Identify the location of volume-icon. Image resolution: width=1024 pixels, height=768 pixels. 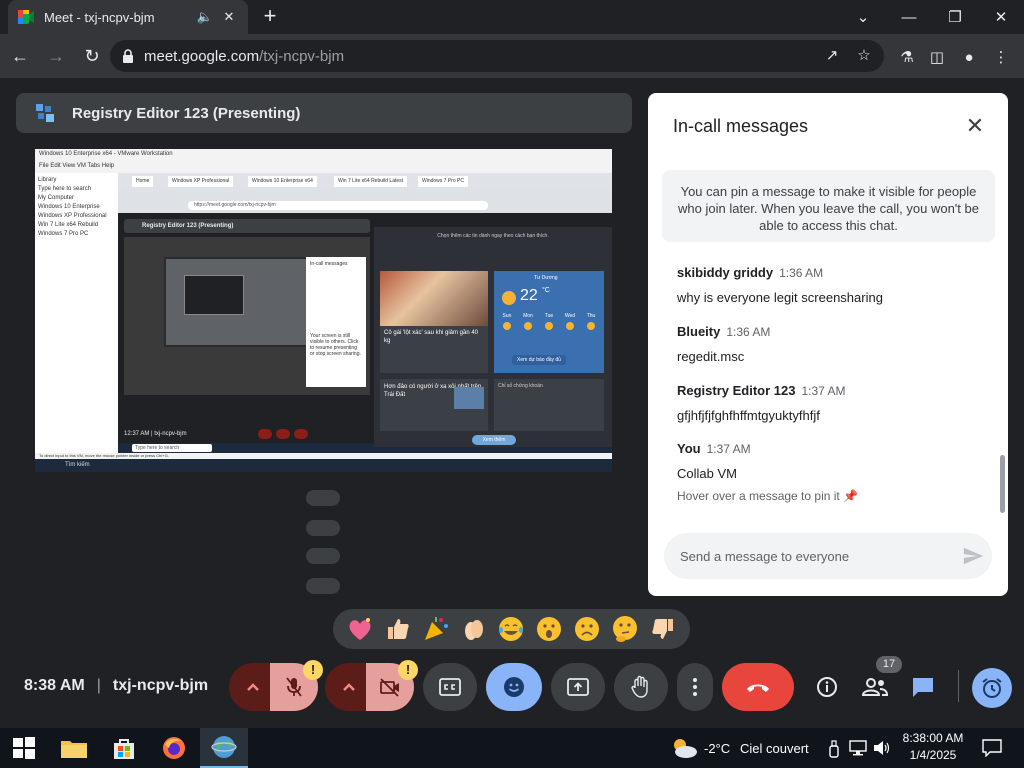
(882, 748).